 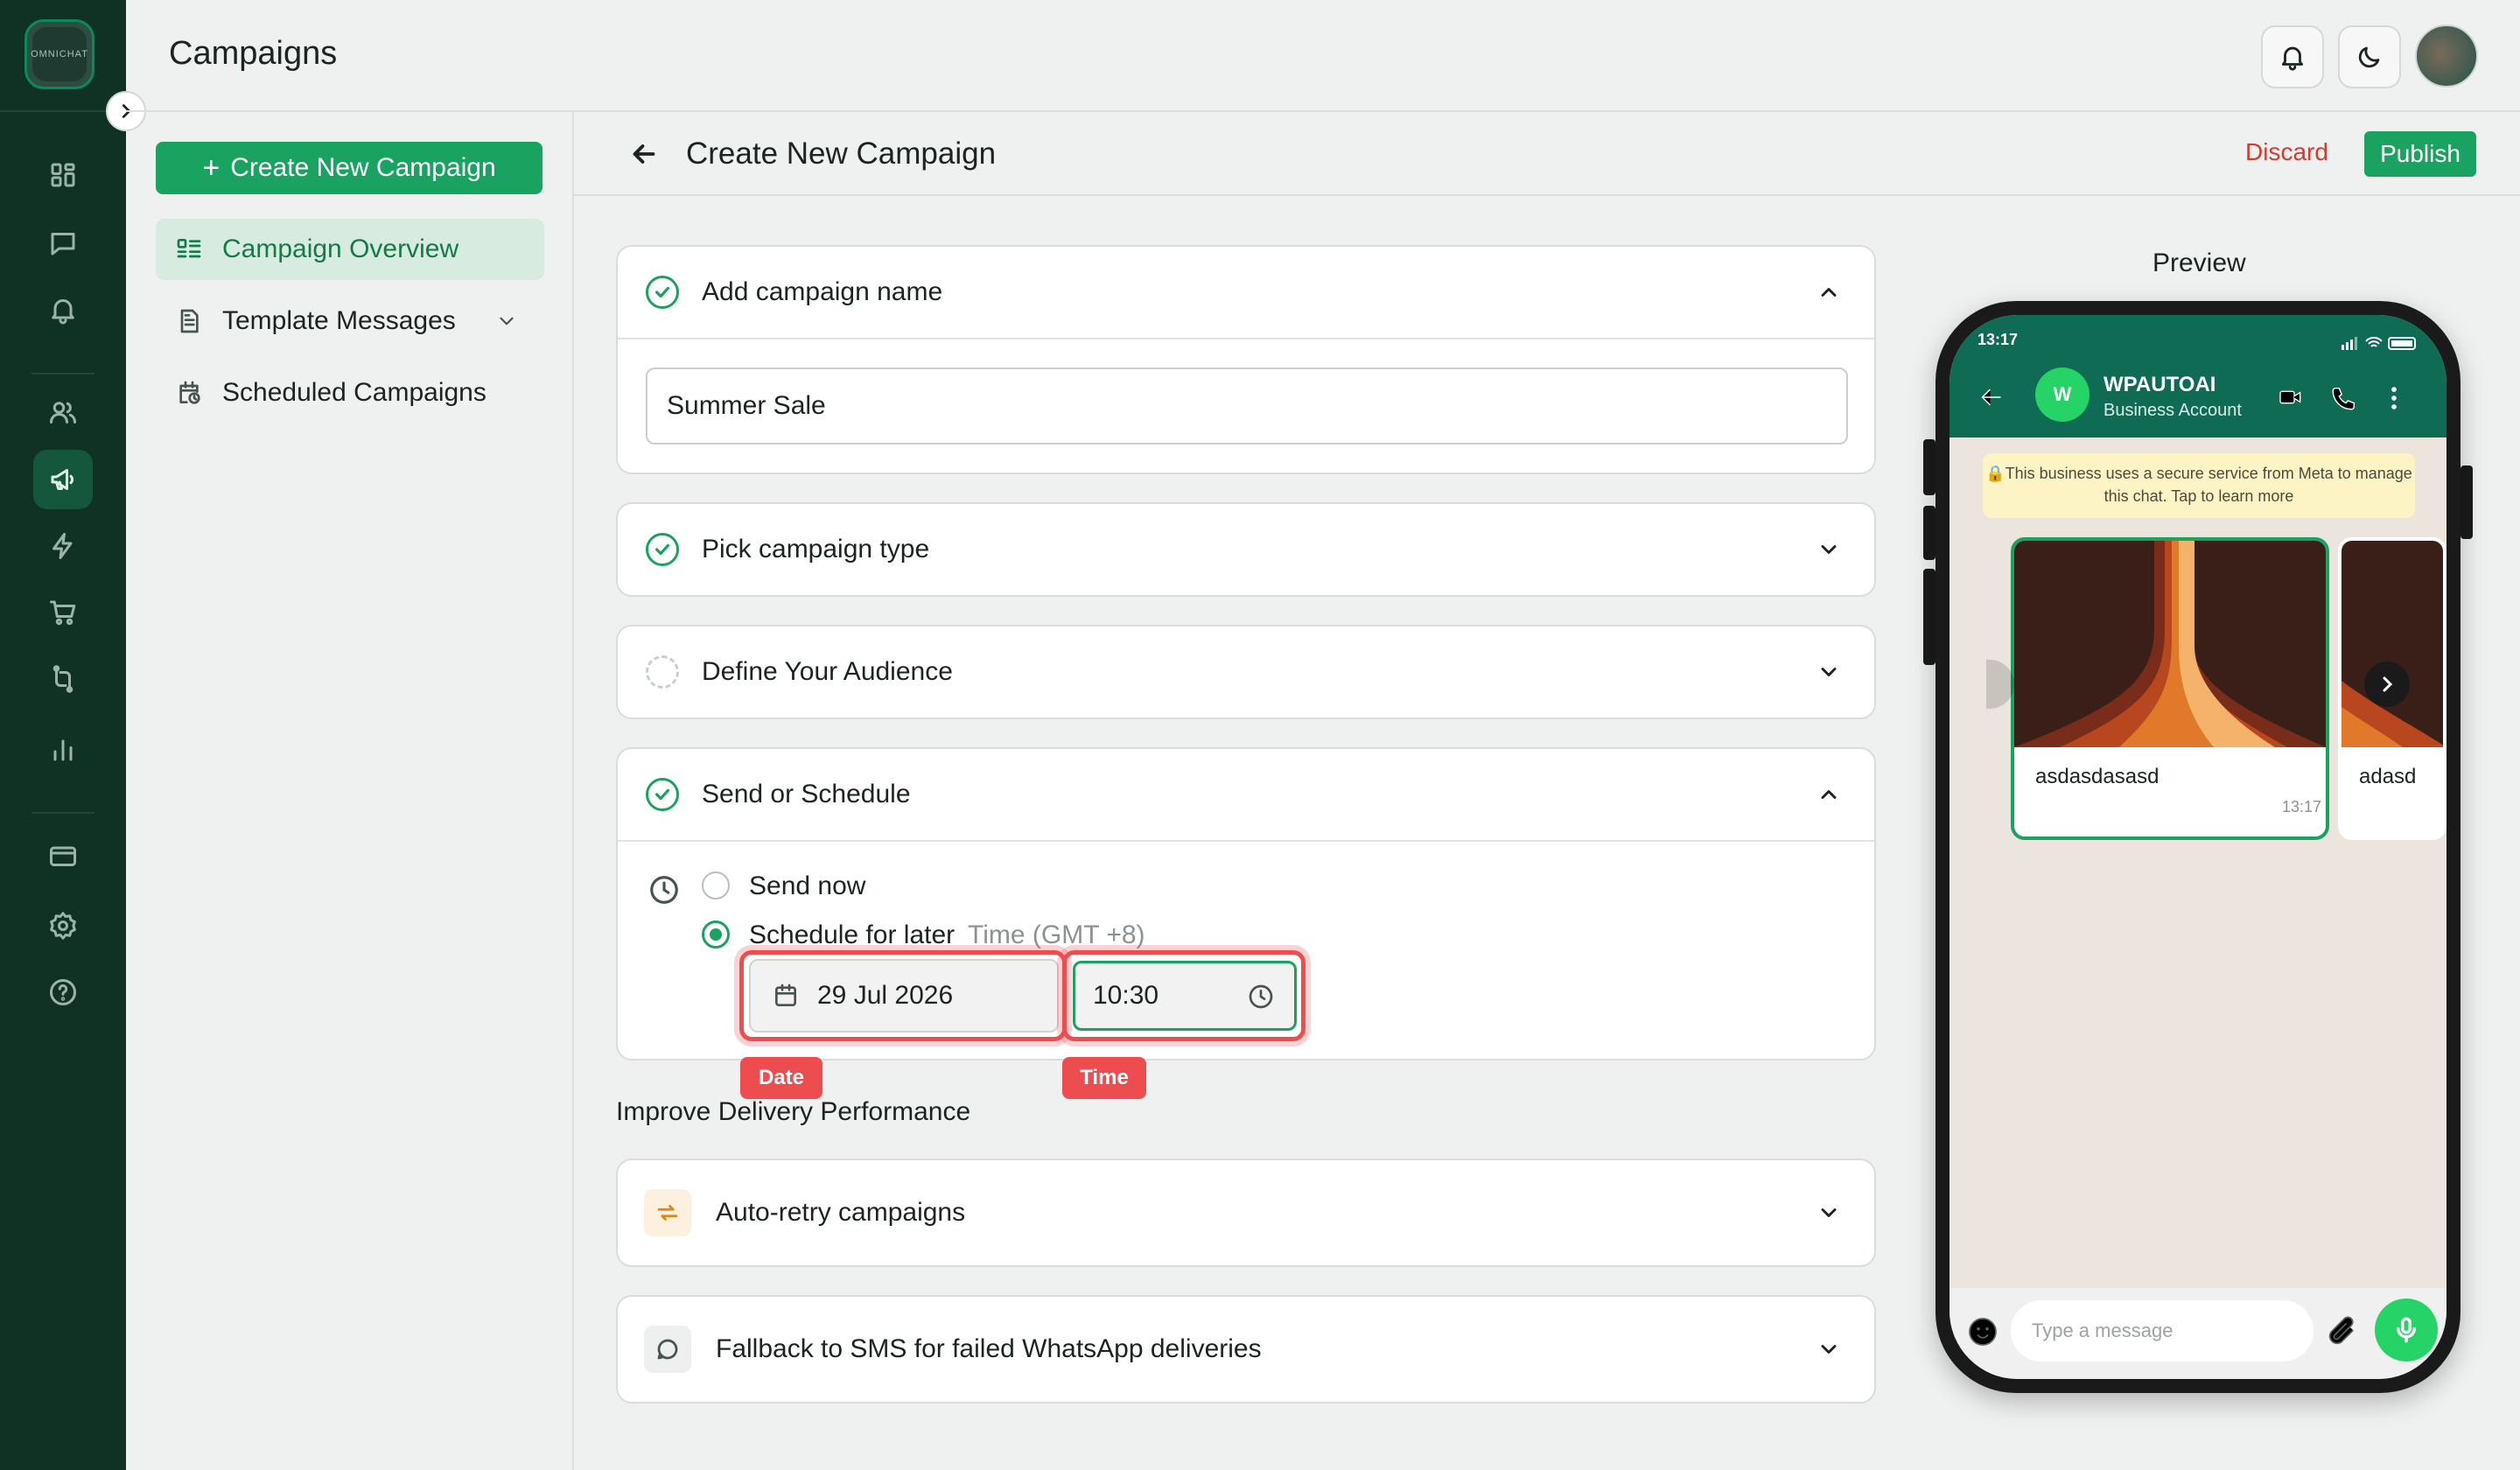 What do you see at coordinates (1246, 292) in the screenshot?
I see `section-header: Add campaign name` at bounding box center [1246, 292].